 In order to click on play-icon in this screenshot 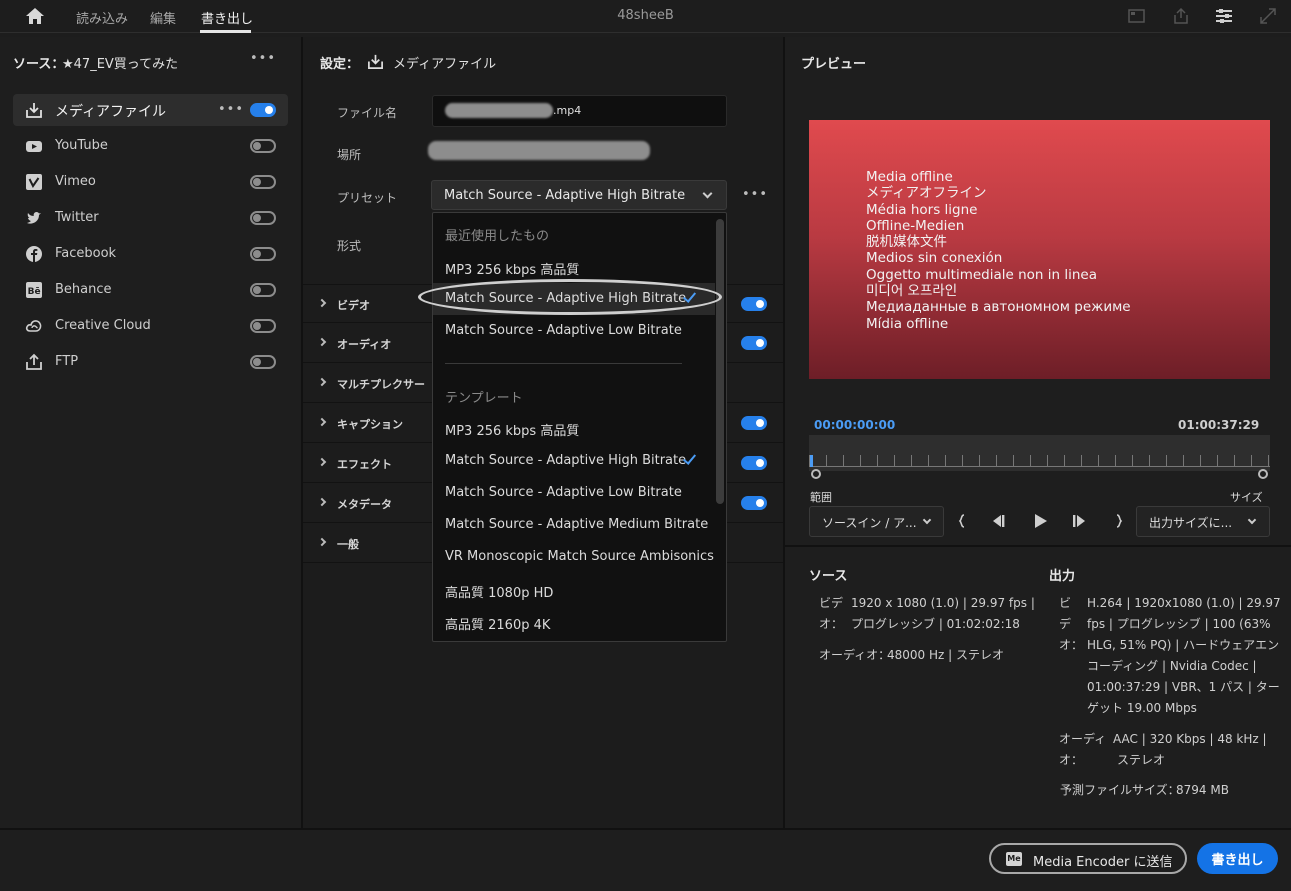, I will do `click(1040, 521)`.